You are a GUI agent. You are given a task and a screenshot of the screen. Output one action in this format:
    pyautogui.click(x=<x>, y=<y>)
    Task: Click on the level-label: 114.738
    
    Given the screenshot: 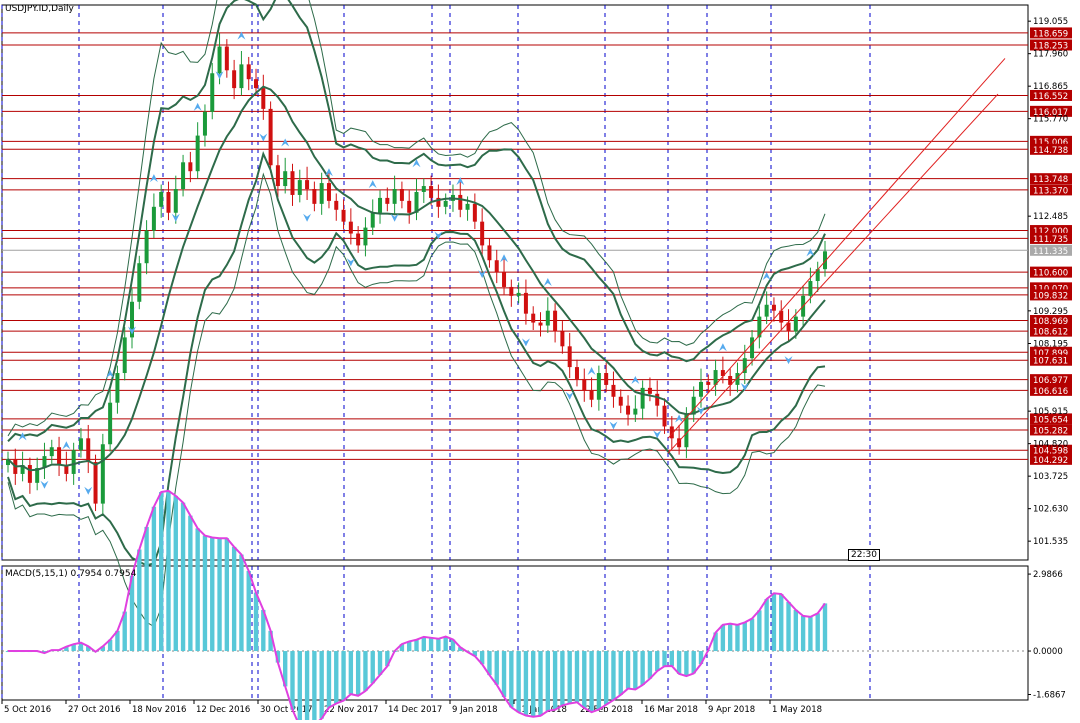 What is the action you would take?
    pyautogui.click(x=1050, y=151)
    